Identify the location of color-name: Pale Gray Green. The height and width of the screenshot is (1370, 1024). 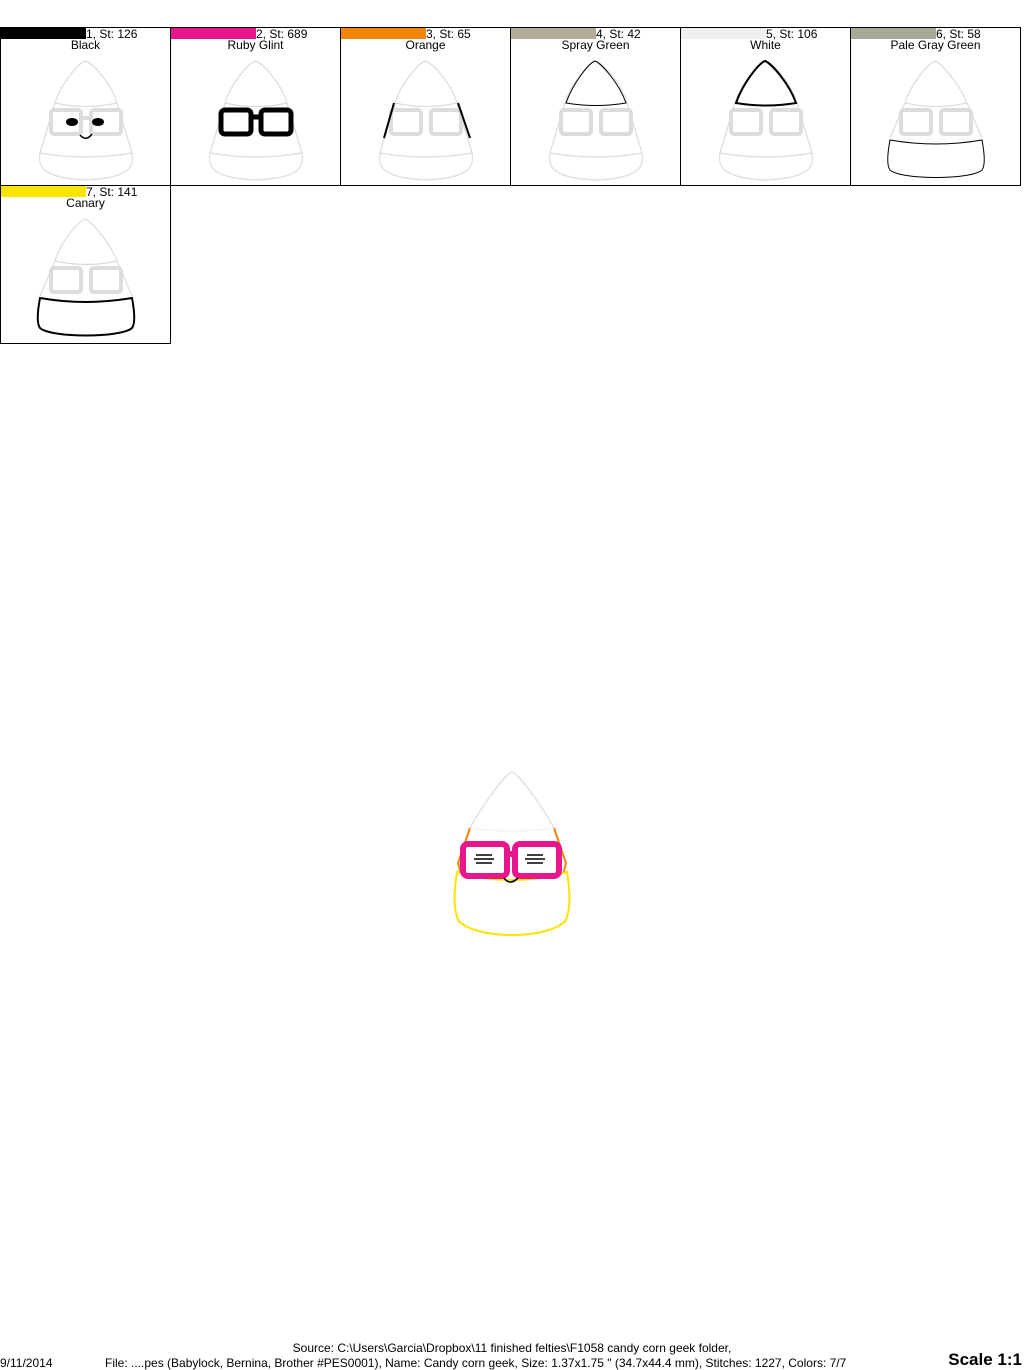
(935, 45).